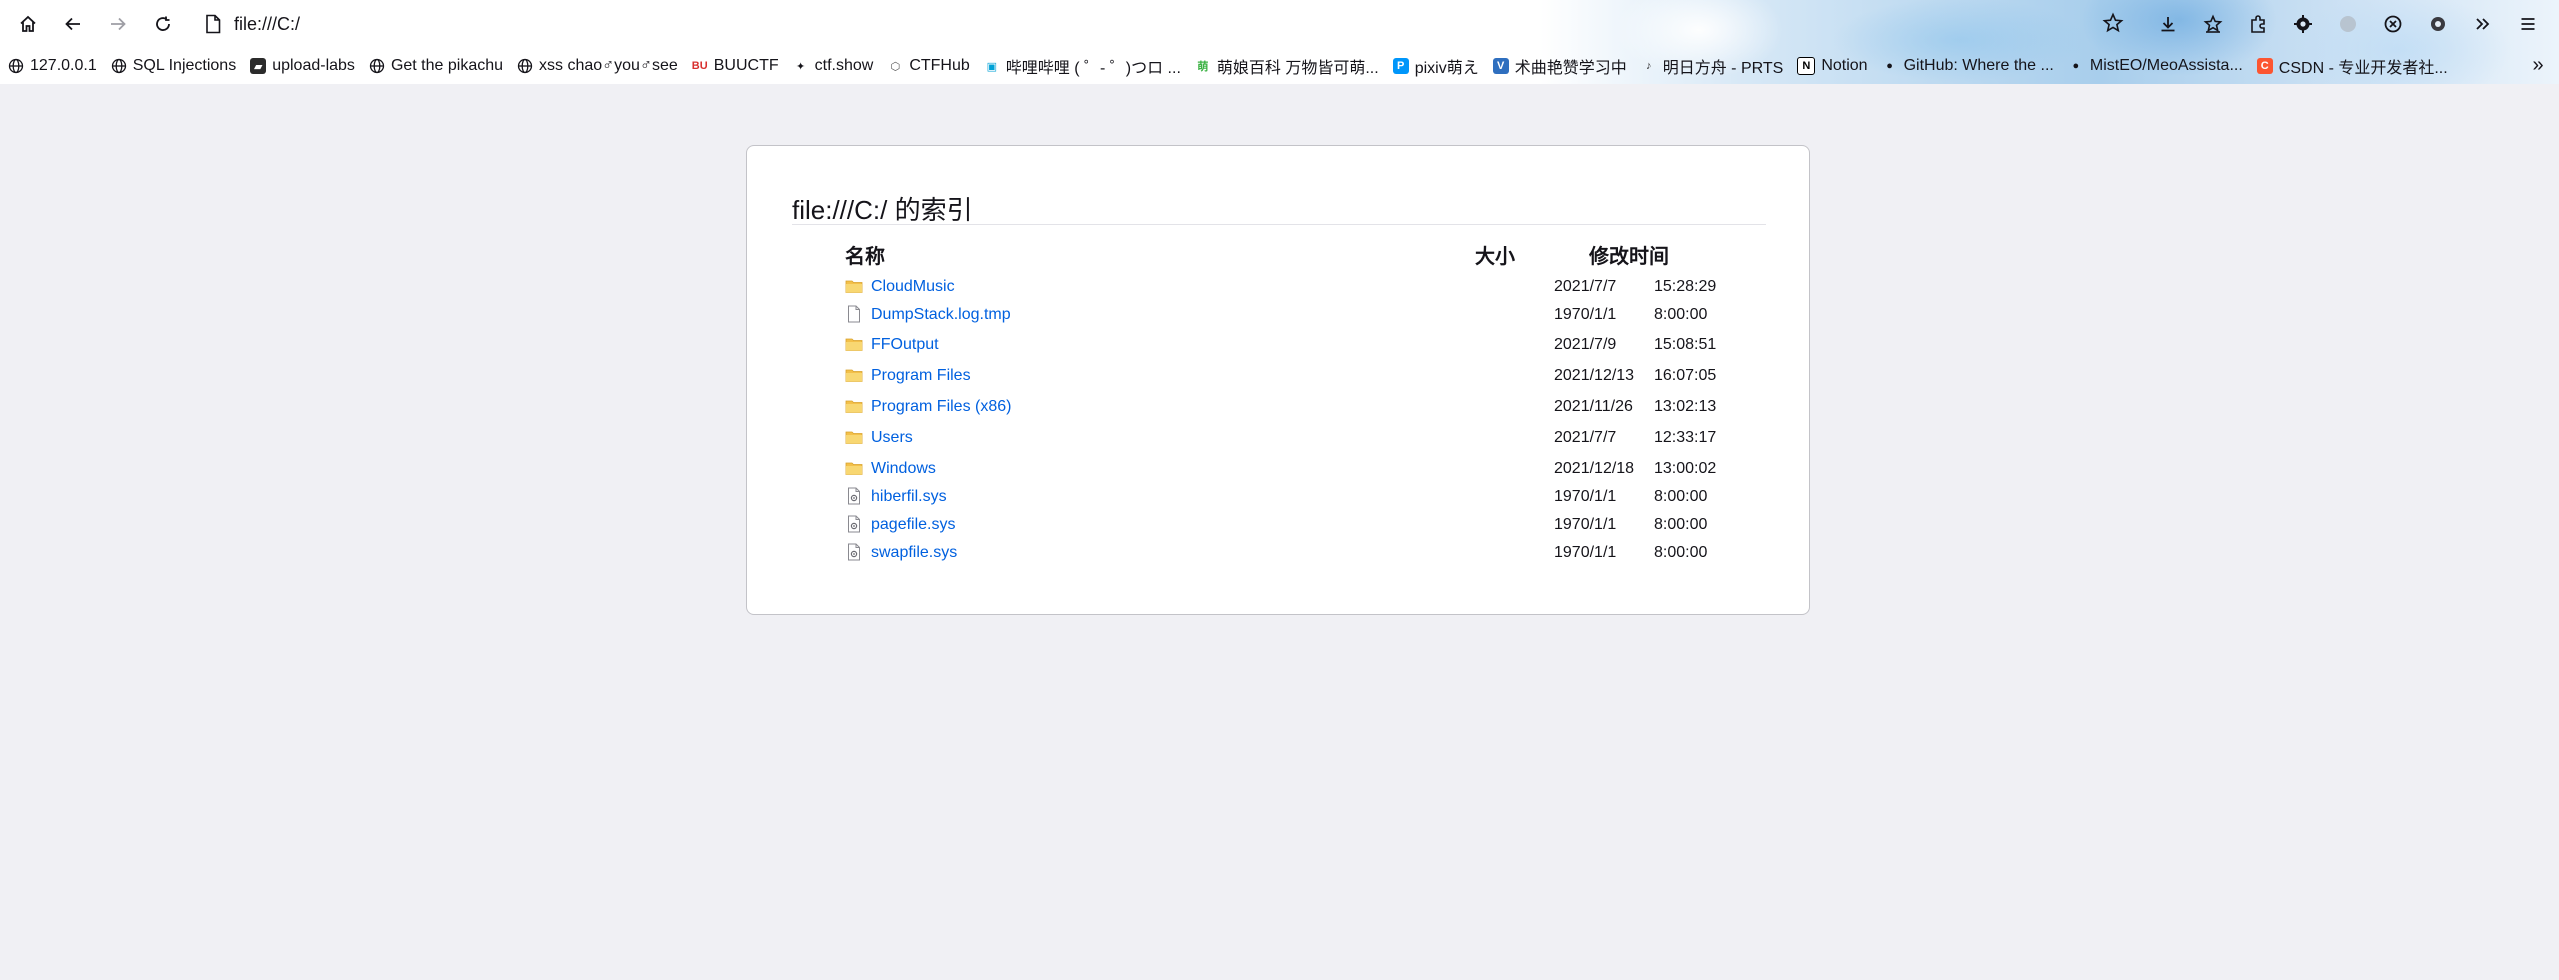  I want to click on modified-date: 2021/12/13, so click(1594, 375).